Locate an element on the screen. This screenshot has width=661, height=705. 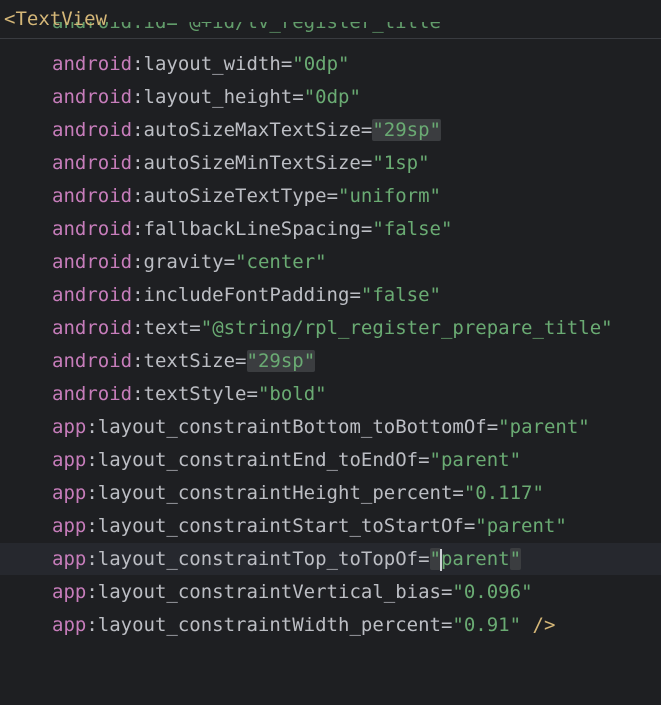
attr-name: layout_constraintWidth_percent is located at coordinates (269, 625).